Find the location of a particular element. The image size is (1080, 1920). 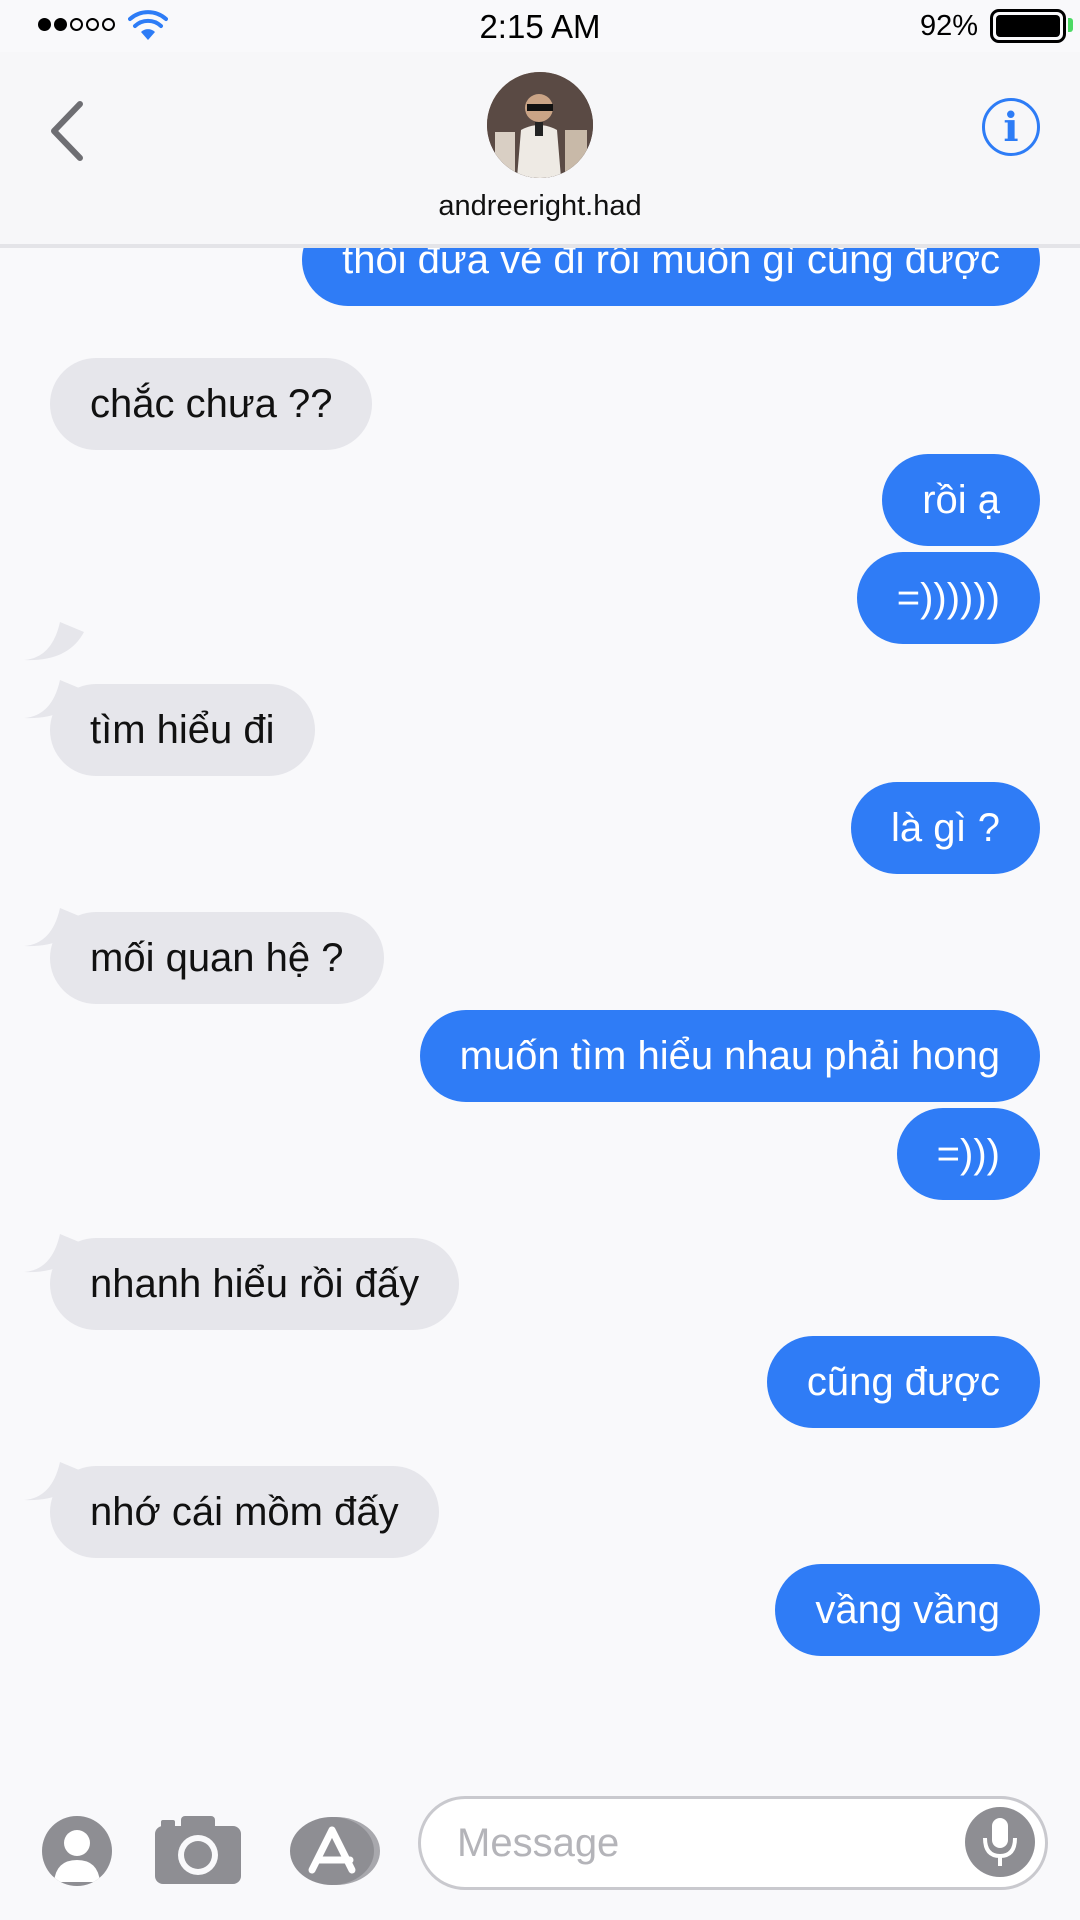

status-bar: 2:15 AM 92% is located at coordinates (540, 26).